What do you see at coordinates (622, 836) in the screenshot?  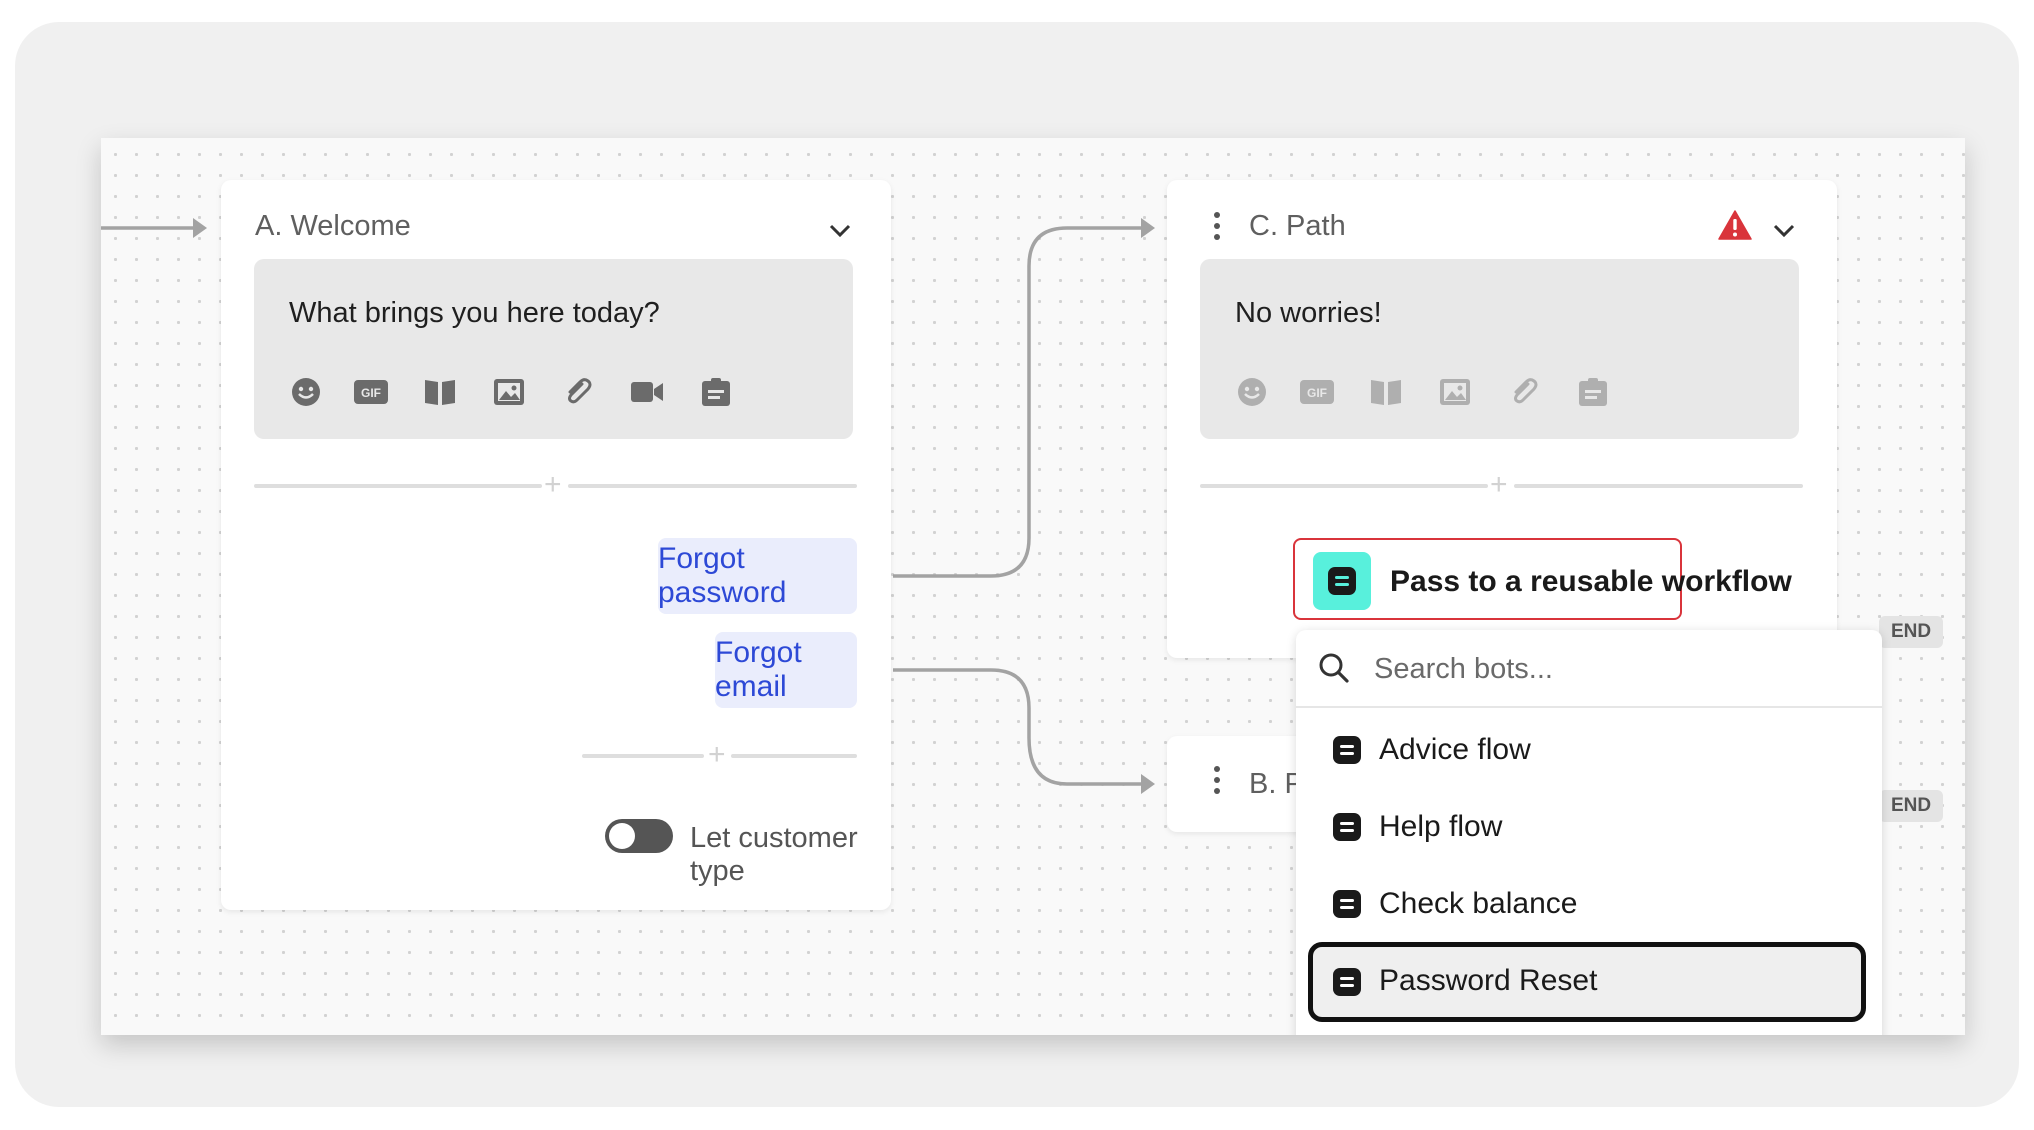 I see `toggle-knob` at bounding box center [622, 836].